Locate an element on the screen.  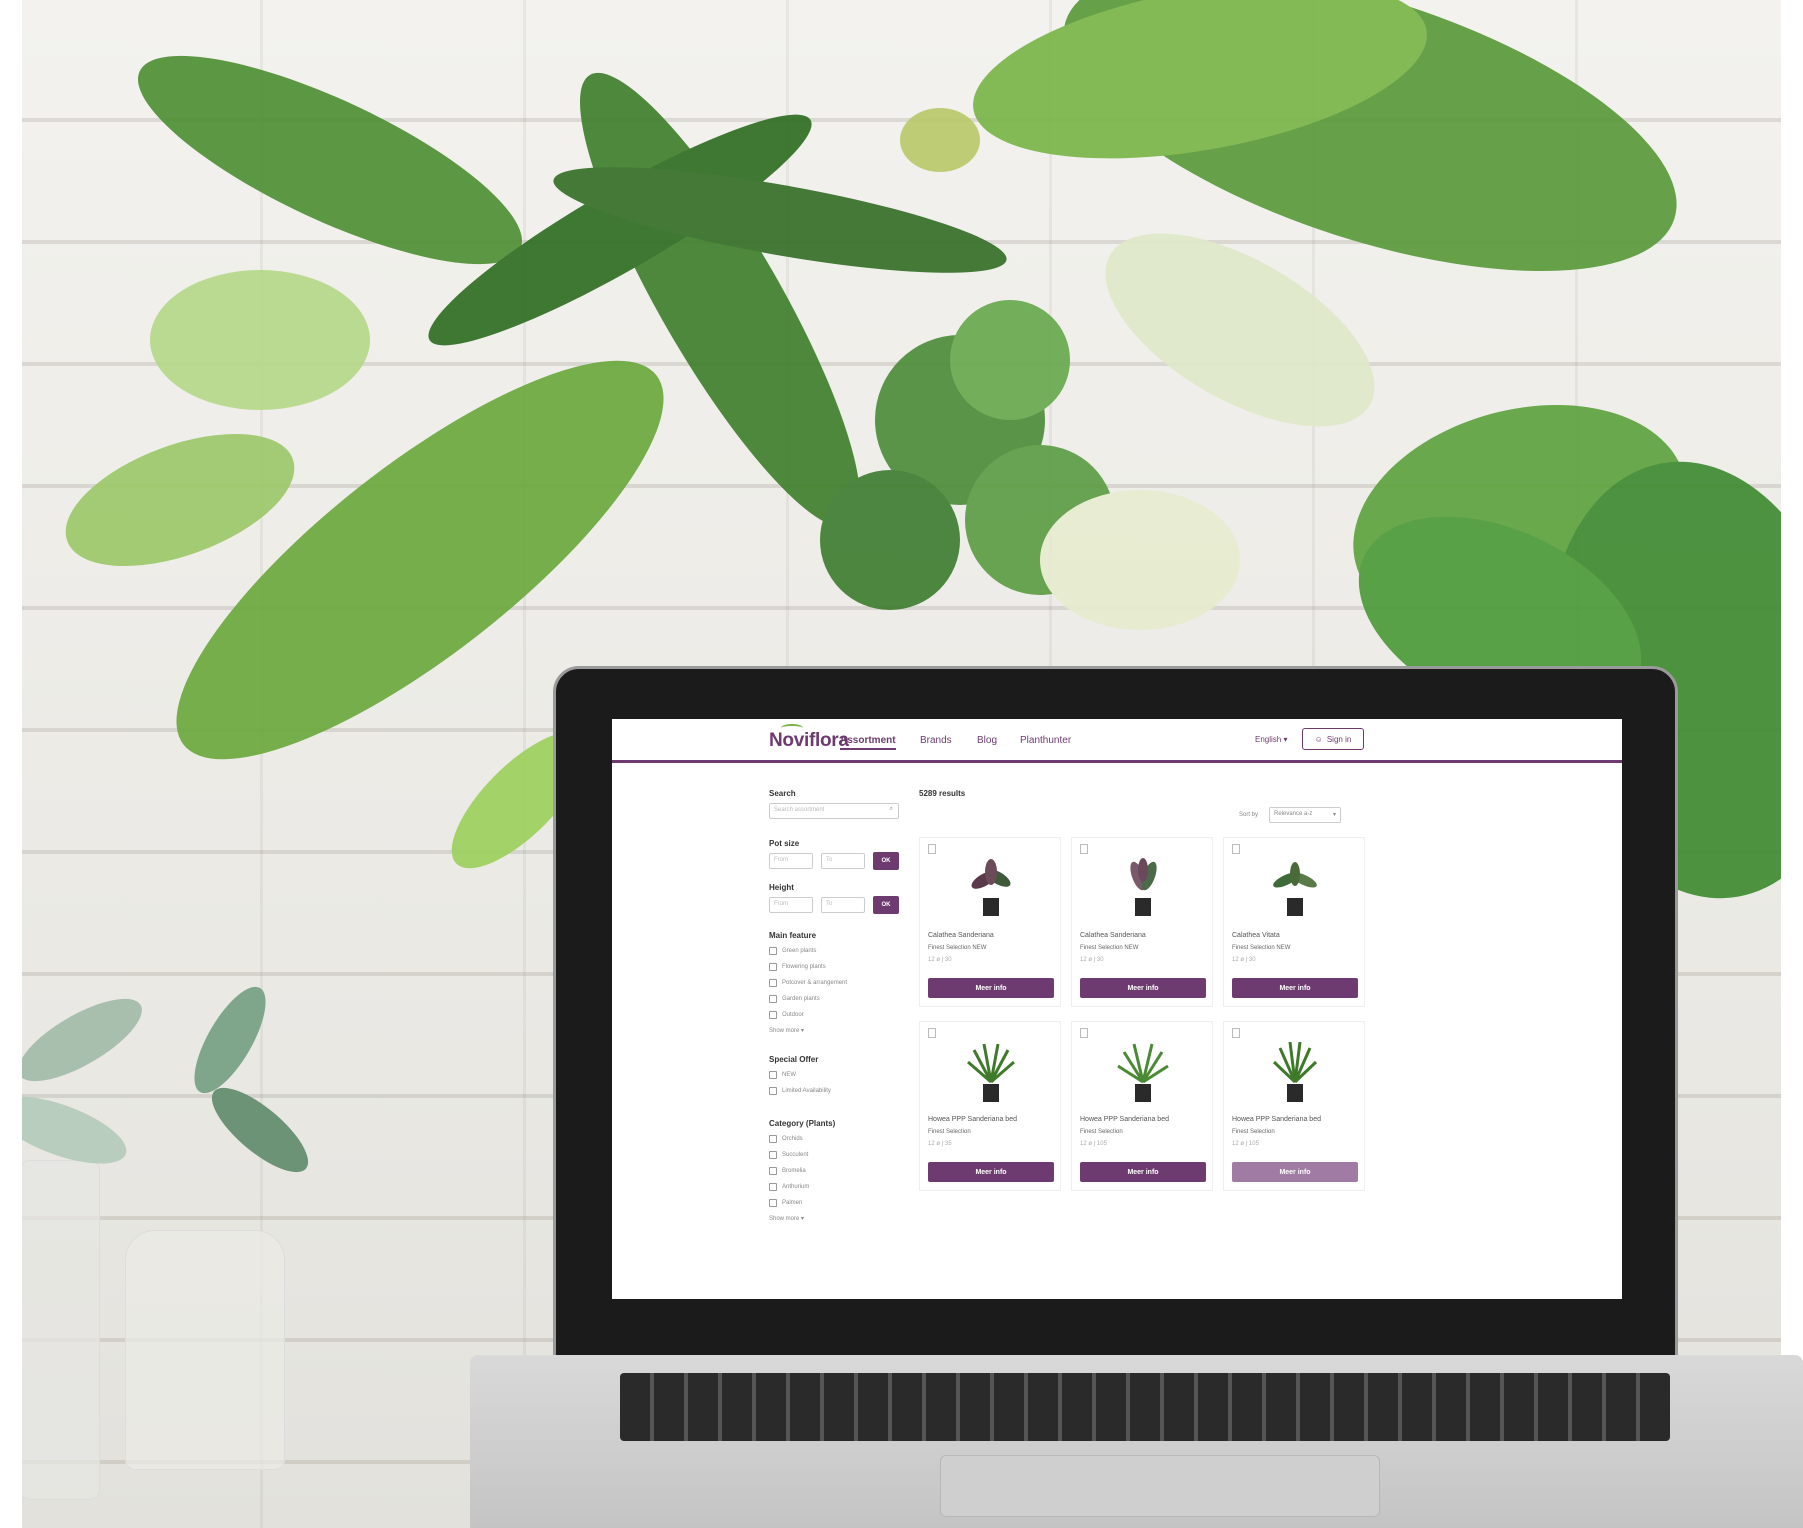
nav-assortment: Assortment is located at coordinates (868, 742).